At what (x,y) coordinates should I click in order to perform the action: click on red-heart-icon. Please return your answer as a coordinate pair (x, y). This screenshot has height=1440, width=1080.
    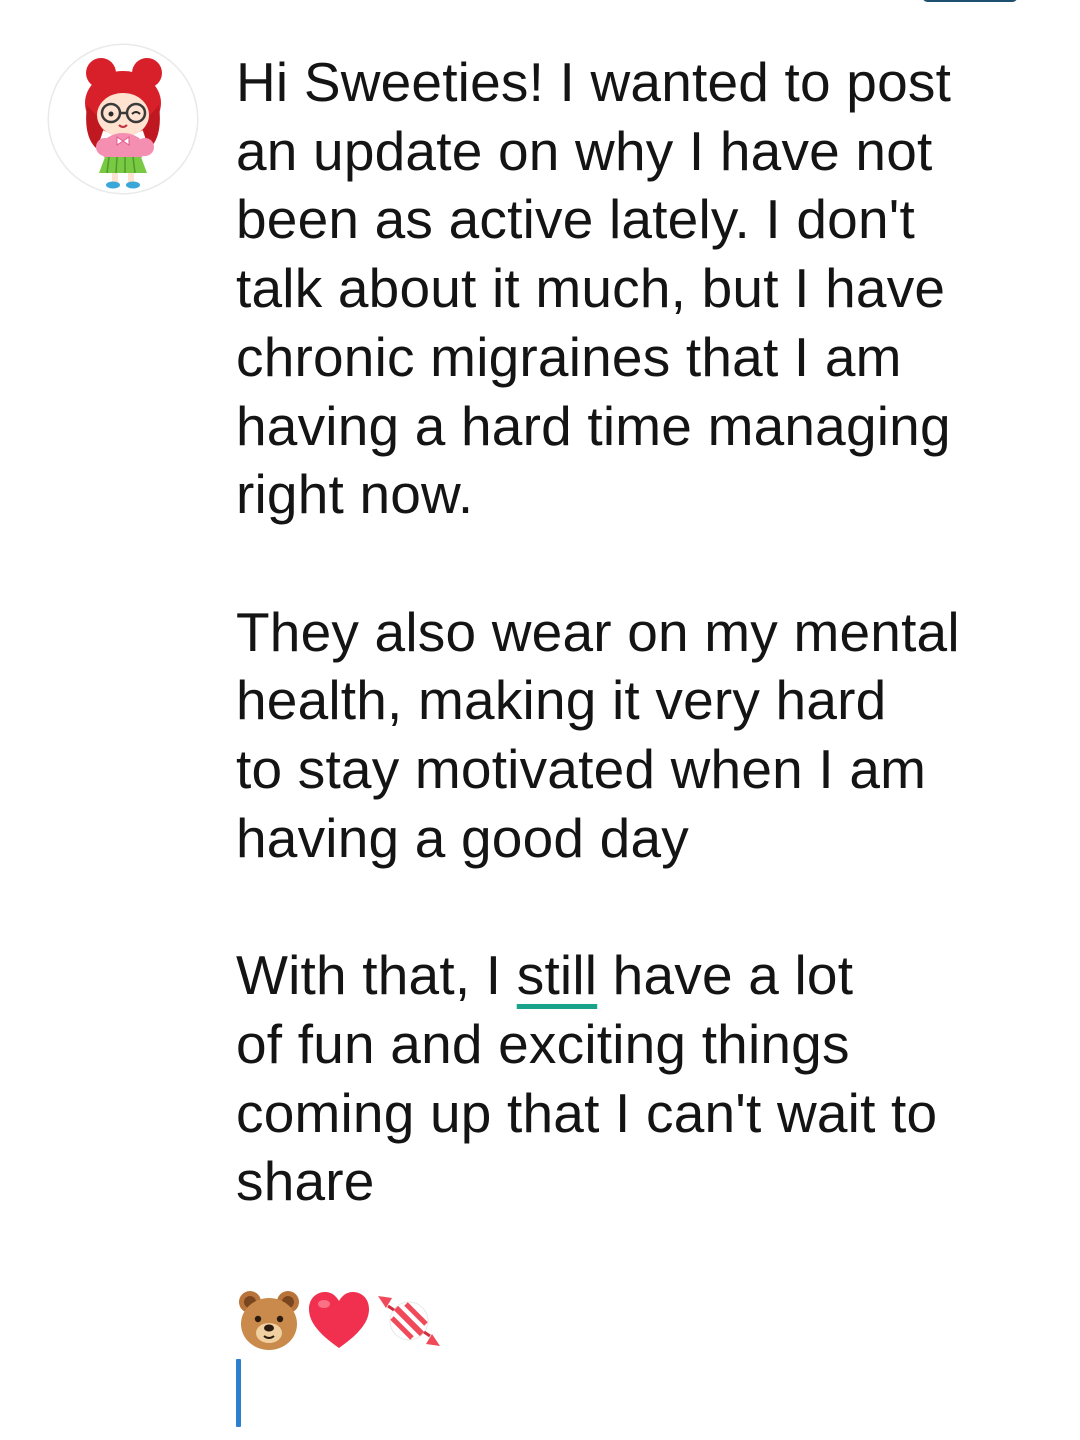
    Looking at the image, I should click on (339, 1321).